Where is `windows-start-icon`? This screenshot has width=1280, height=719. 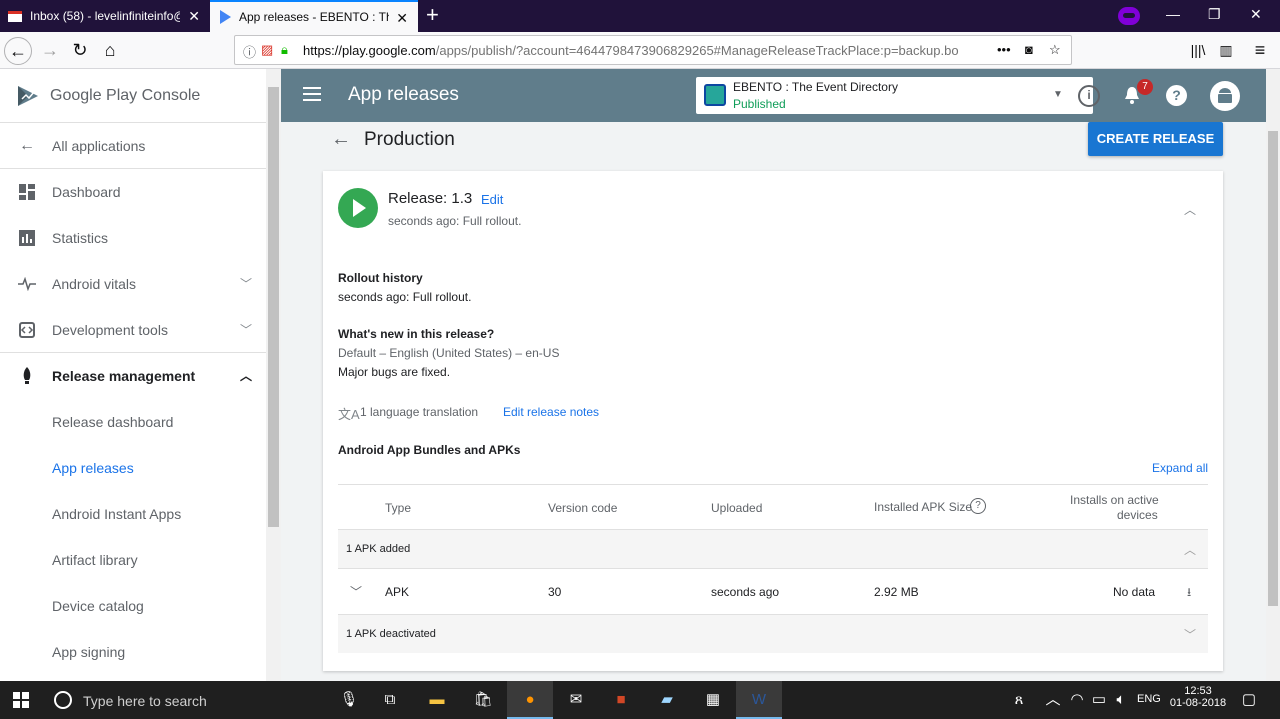 windows-start-icon is located at coordinates (21, 700).